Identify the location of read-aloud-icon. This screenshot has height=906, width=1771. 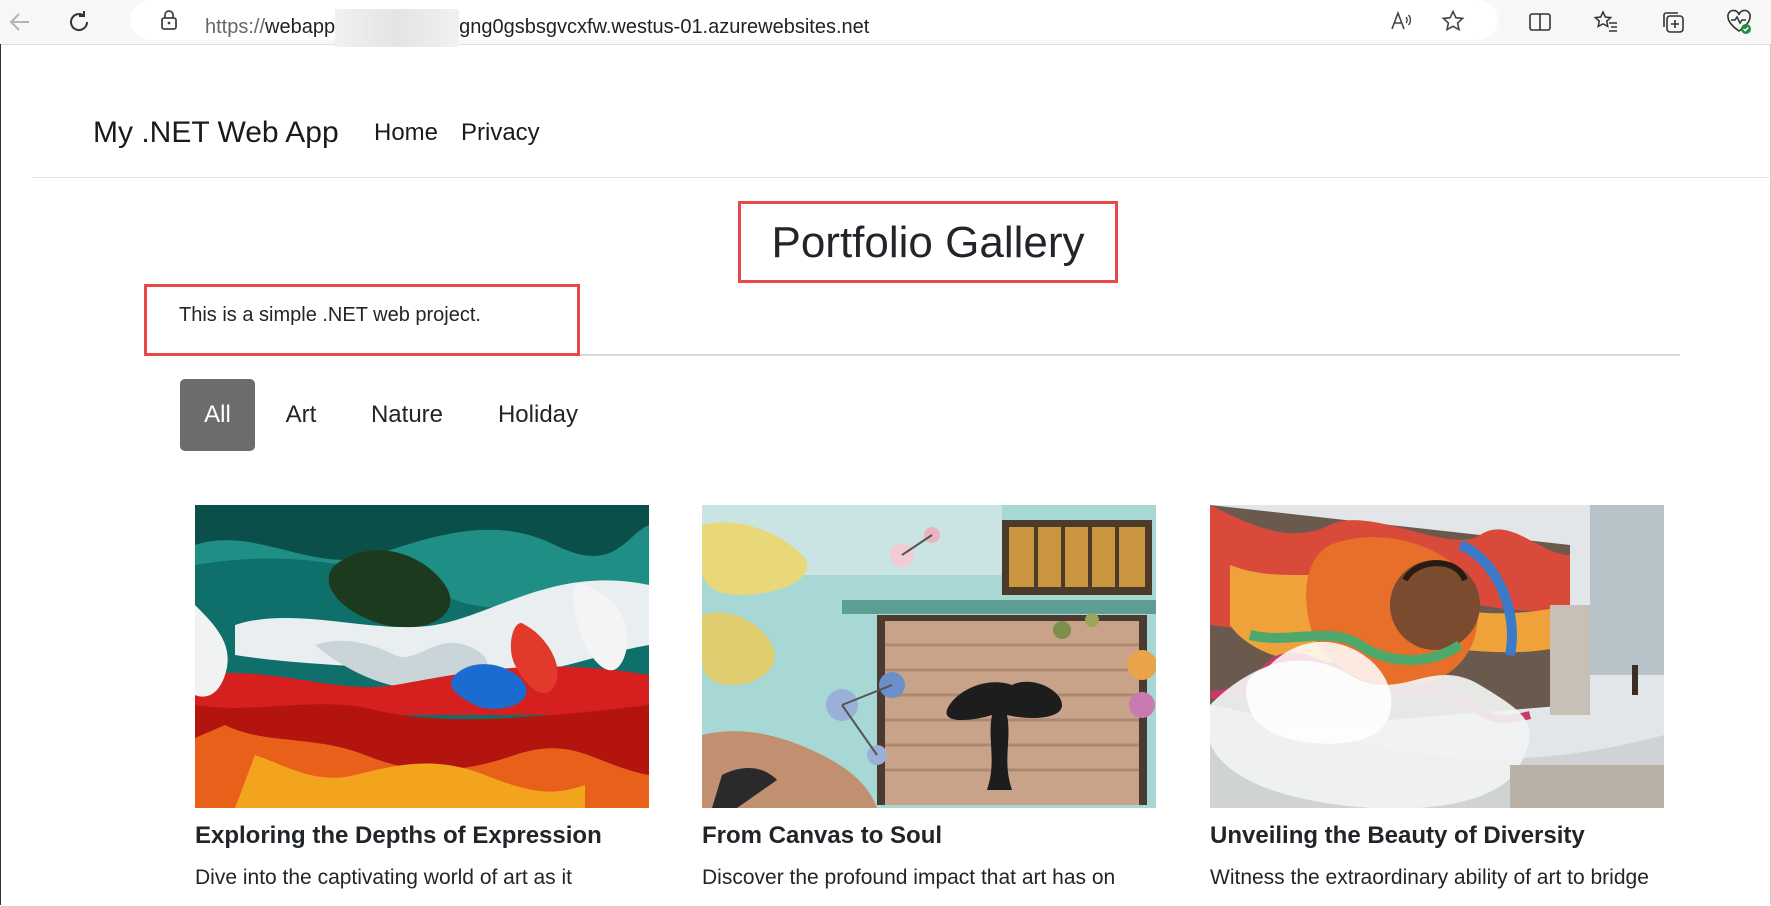
(1401, 21).